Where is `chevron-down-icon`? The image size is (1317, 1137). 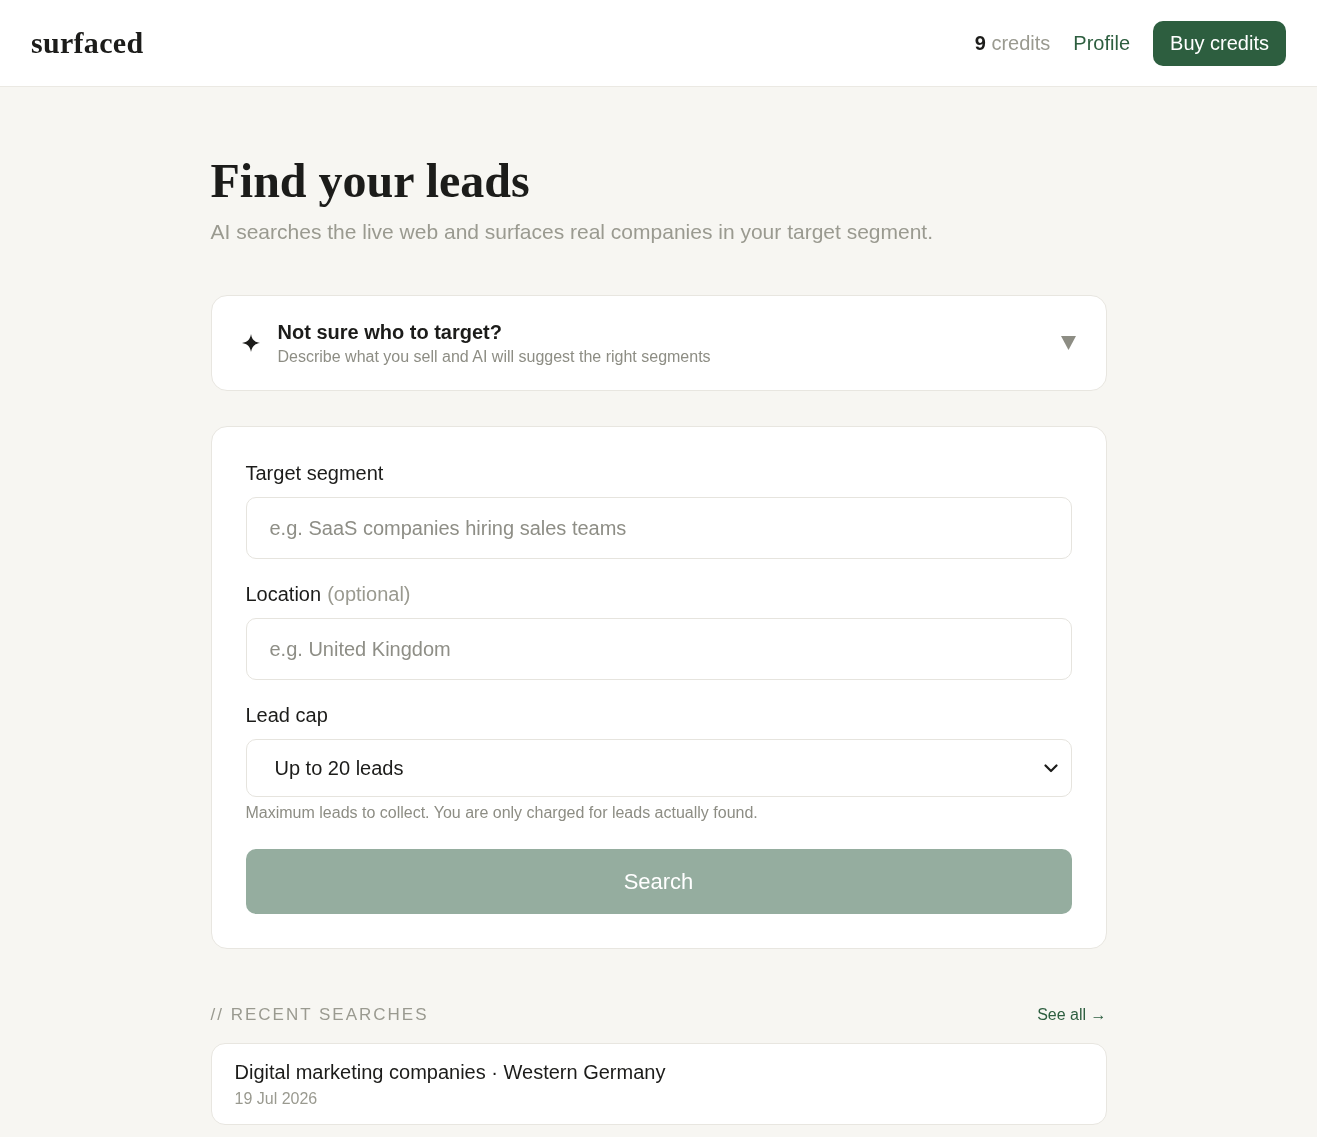
chevron-down-icon is located at coordinates (1050, 768).